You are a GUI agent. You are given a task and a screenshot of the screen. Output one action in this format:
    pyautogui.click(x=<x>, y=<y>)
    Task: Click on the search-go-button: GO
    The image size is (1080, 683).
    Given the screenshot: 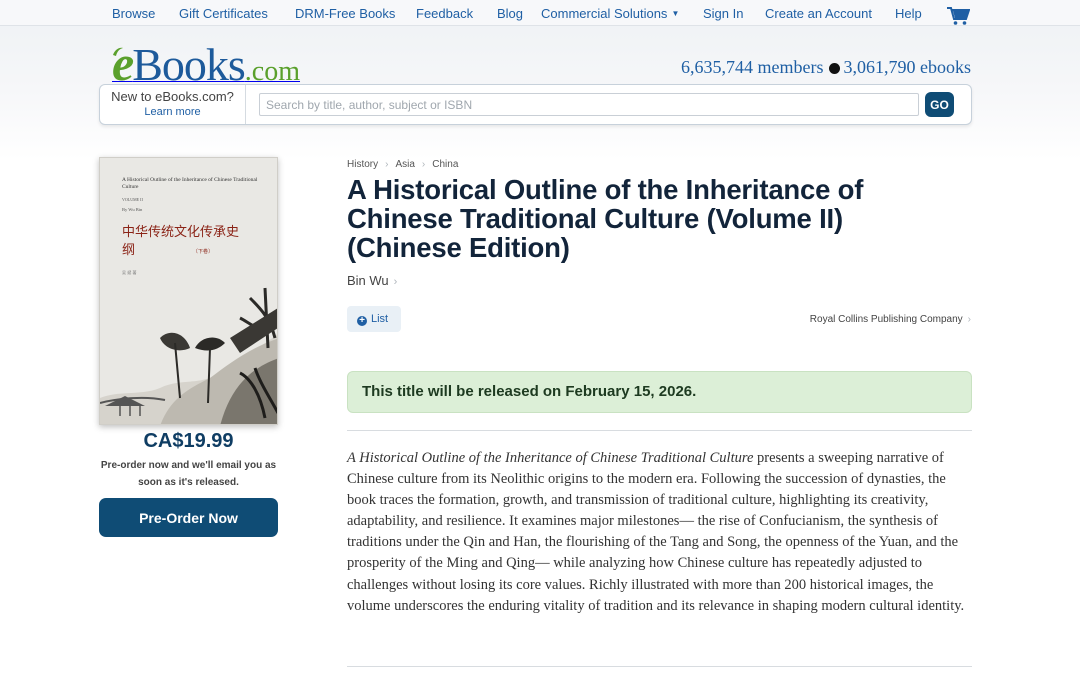 What is the action you would take?
    pyautogui.click(x=939, y=104)
    